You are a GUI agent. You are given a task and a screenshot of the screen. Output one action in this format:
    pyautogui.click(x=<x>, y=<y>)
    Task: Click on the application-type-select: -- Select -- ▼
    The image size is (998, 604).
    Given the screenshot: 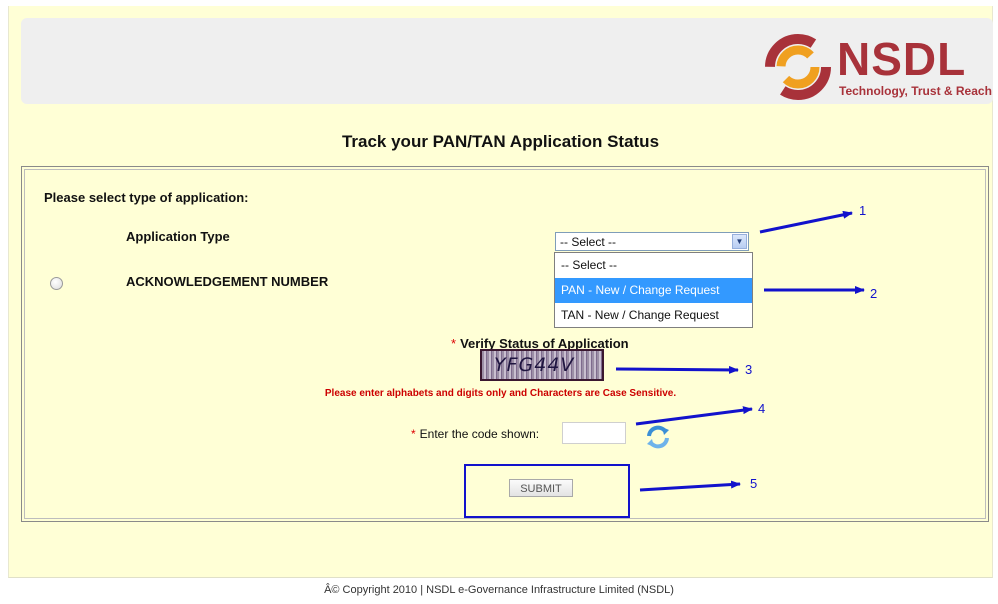 What is the action you would take?
    pyautogui.click(x=652, y=241)
    